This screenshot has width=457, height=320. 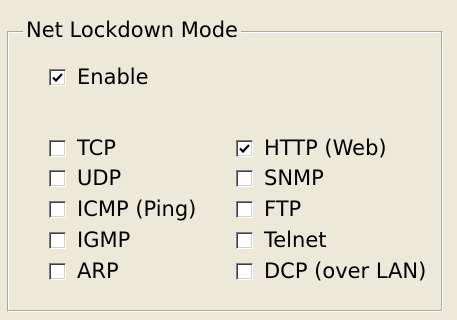 What do you see at coordinates (96, 148) in the screenshot?
I see `tcp-label: TCP` at bounding box center [96, 148].